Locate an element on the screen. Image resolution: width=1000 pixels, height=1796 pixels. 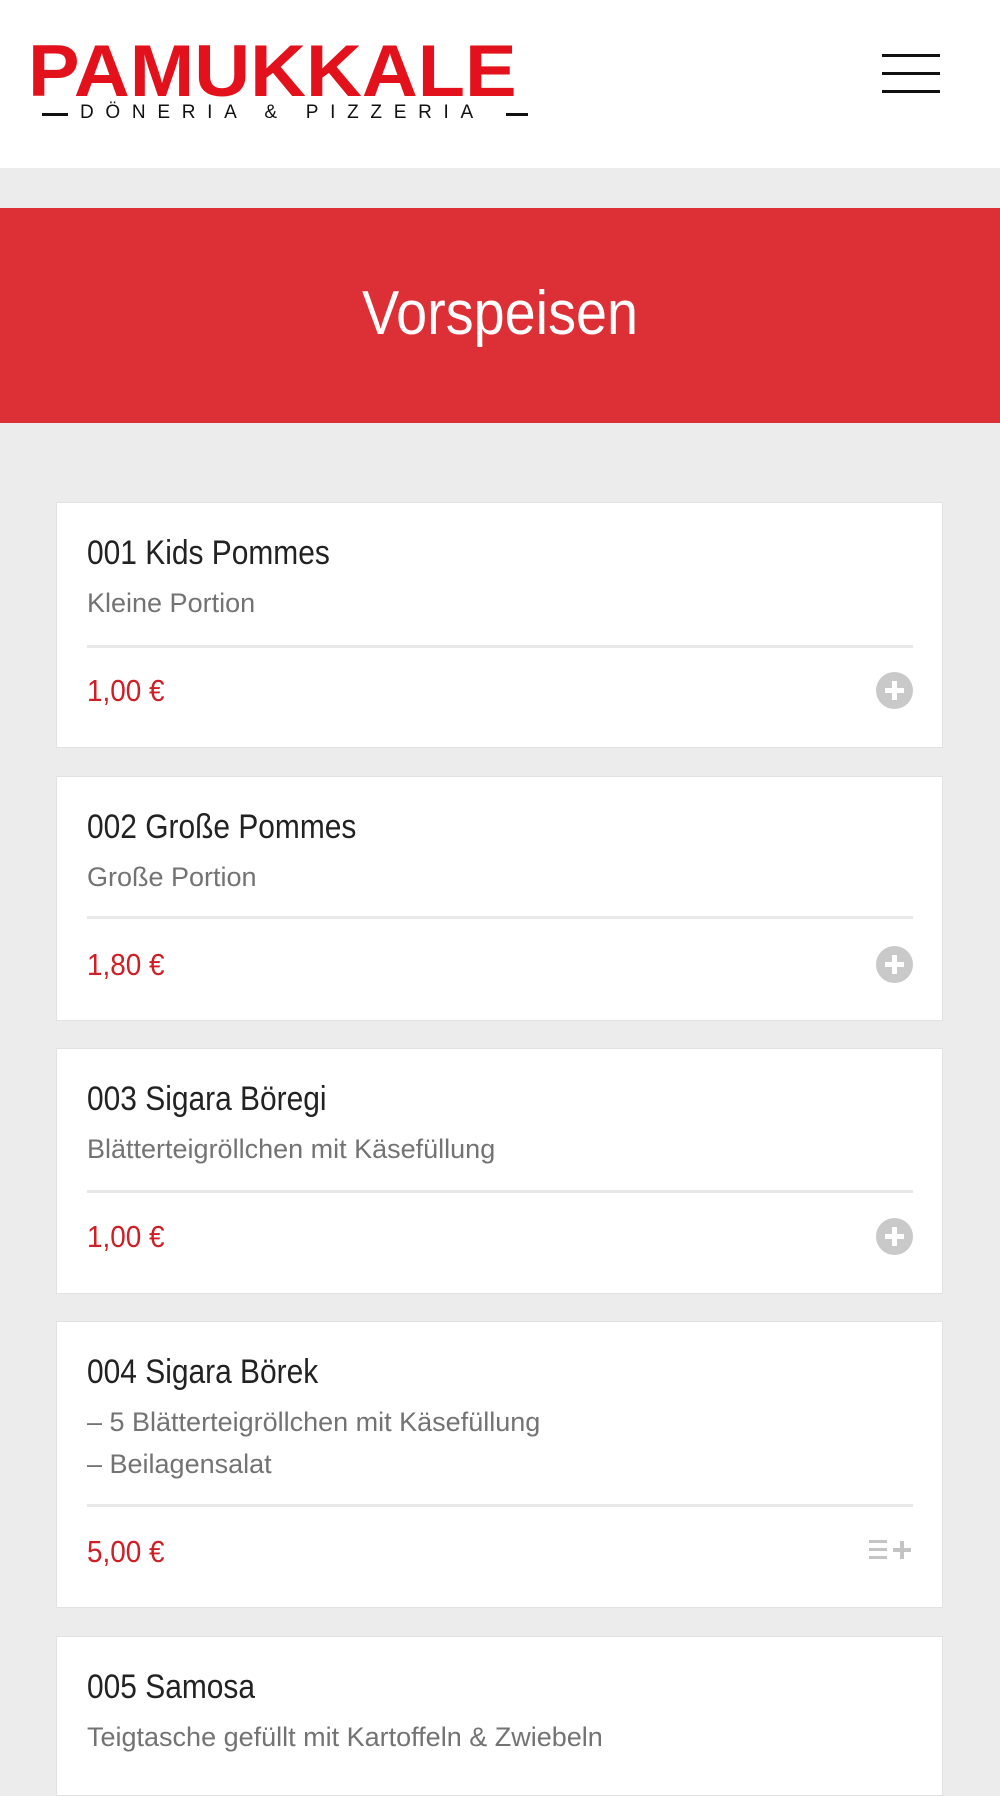
logo-dash-right is located at coordinates (517, 114).